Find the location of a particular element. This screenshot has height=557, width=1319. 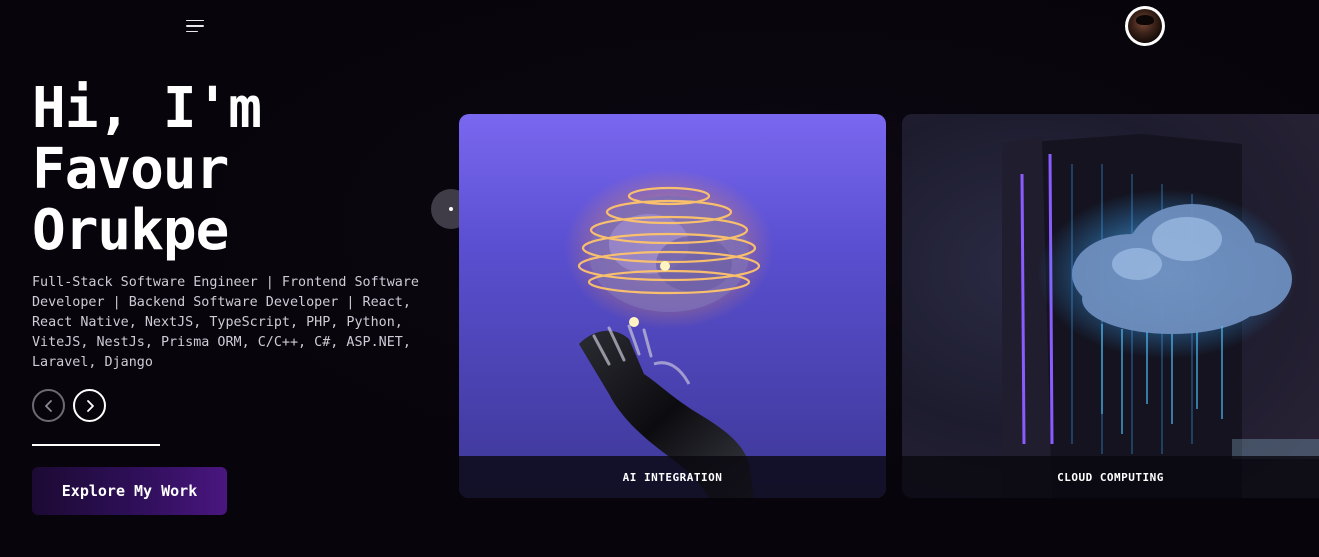

hero-title: Hi, I'm Favour Orukpe is located at coordinates (222, 169).